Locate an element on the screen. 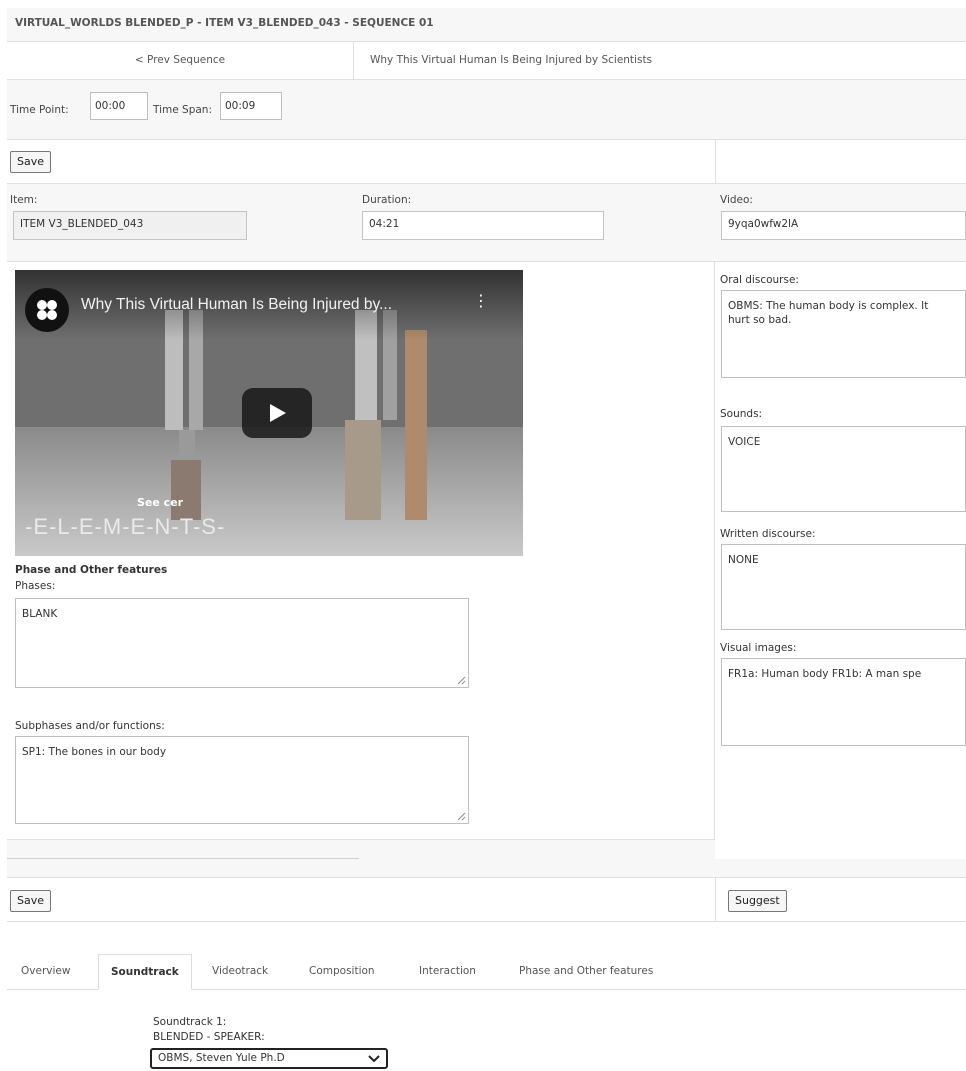 The width and height of the screenshot is (966, 1071). prev-sequence-link: < Prev Sequence is located at coordinates (180, 60).